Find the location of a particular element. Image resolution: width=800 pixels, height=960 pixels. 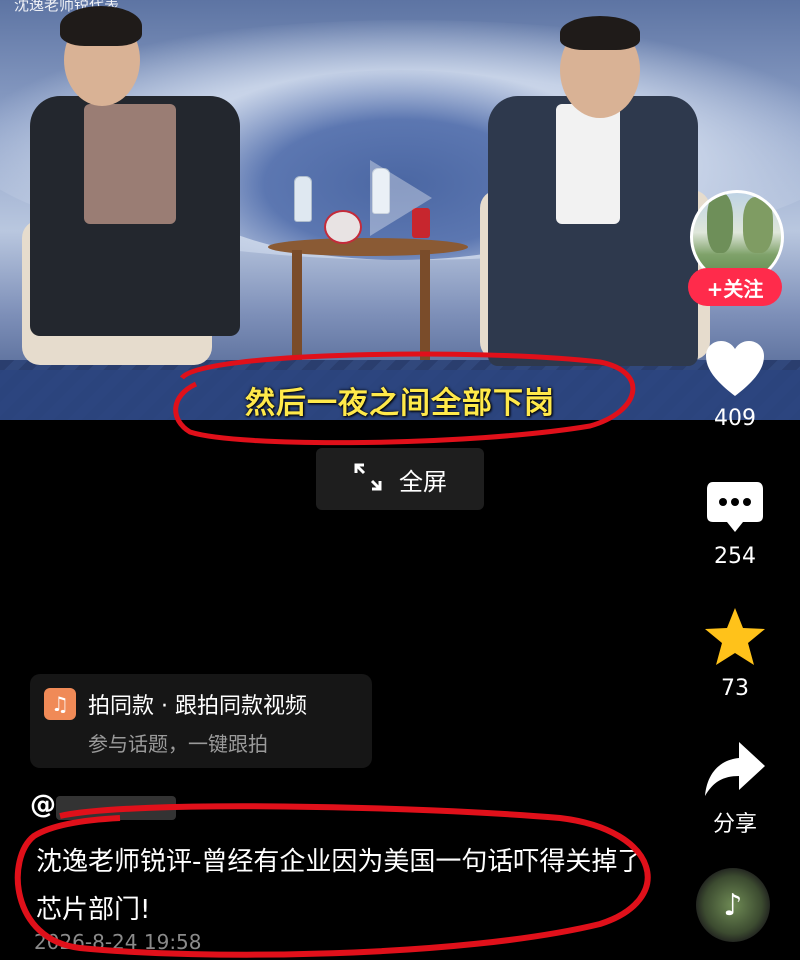

comment-action: 254 is located at coordinates (735, 524).